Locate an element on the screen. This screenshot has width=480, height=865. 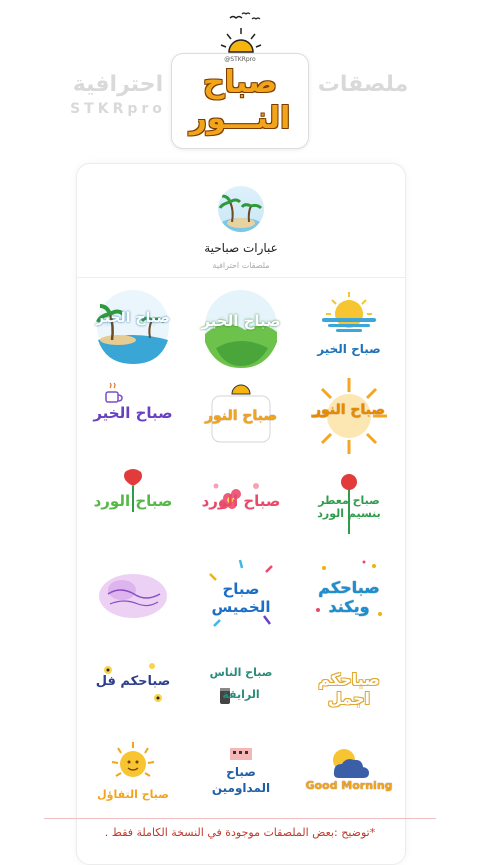
sticker-sabahkom-wikkend: صباحكم ويكند is located at coordinates (349, 596).